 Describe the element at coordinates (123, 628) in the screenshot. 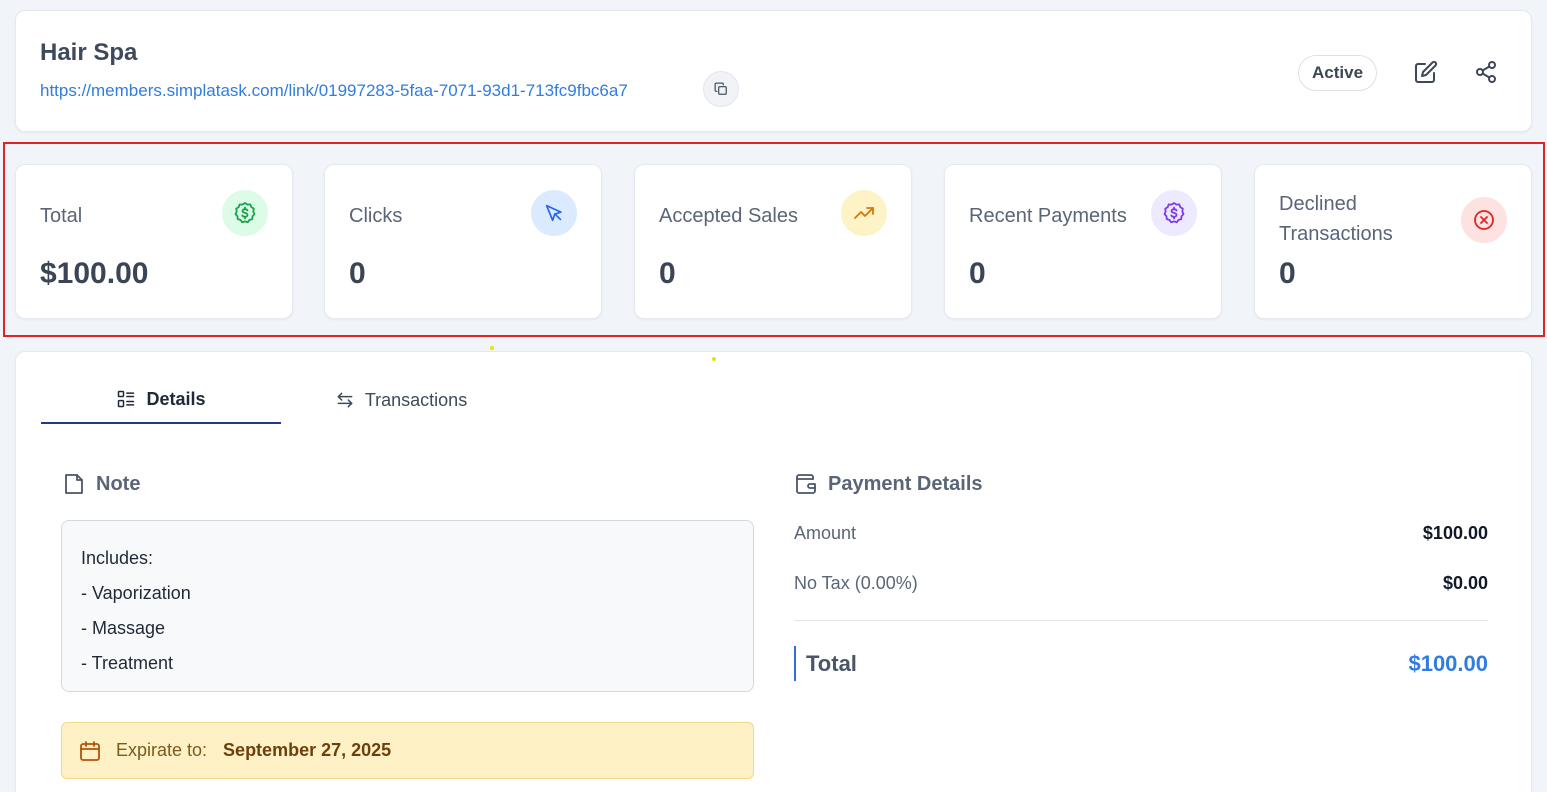

I see `note-line: - Massage` at that location.